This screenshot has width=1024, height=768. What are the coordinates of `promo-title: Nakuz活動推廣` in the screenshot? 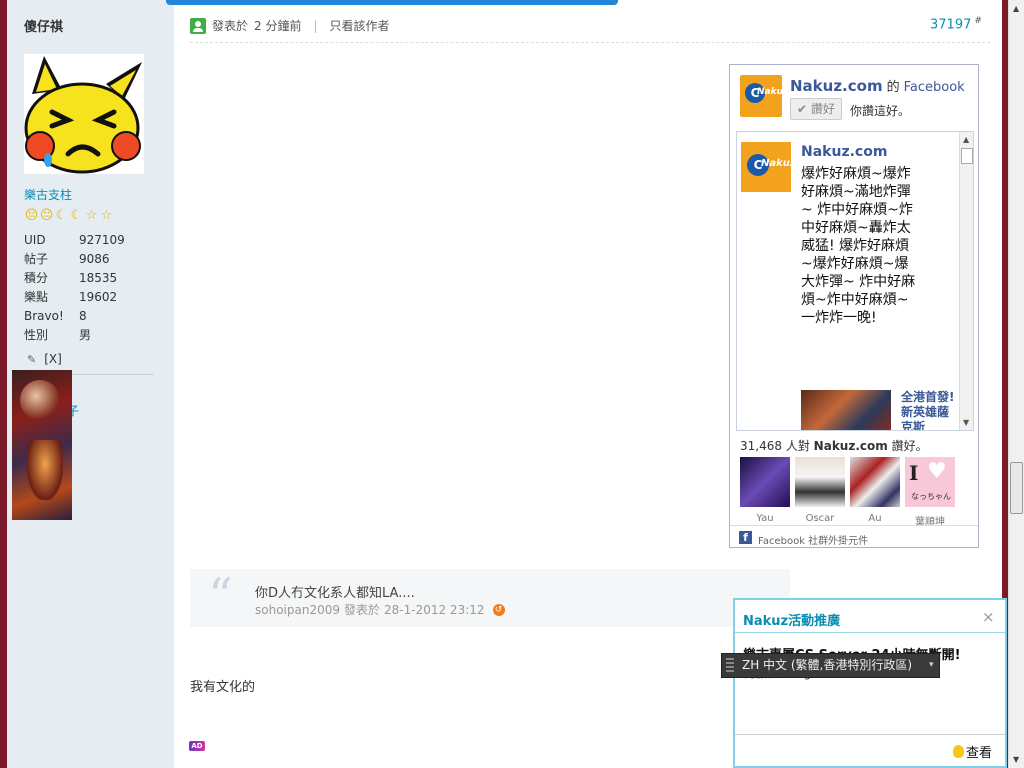 It's located at (792, 621).